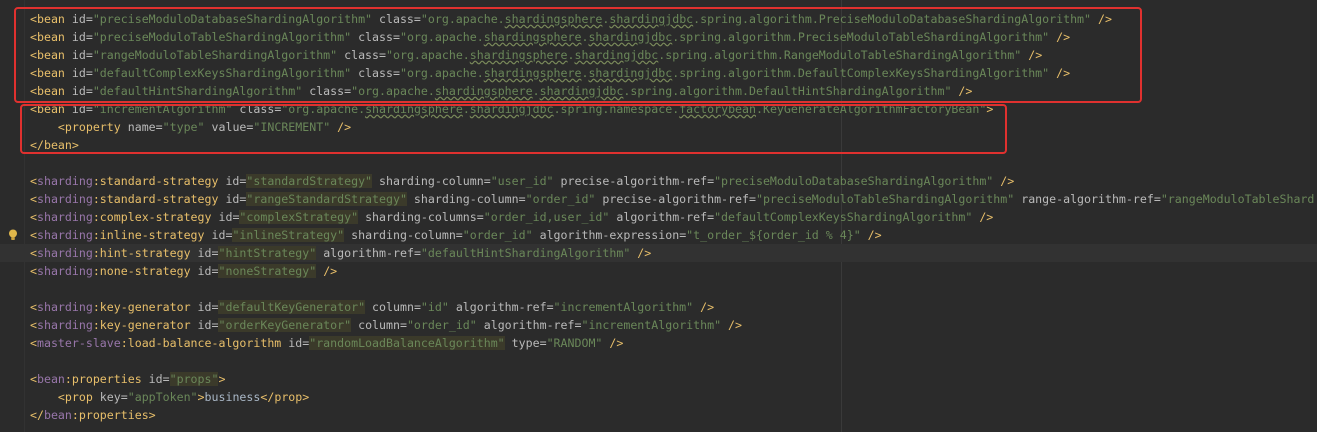  I want to click on code-line: </bean:properties>, so click(93, 415).